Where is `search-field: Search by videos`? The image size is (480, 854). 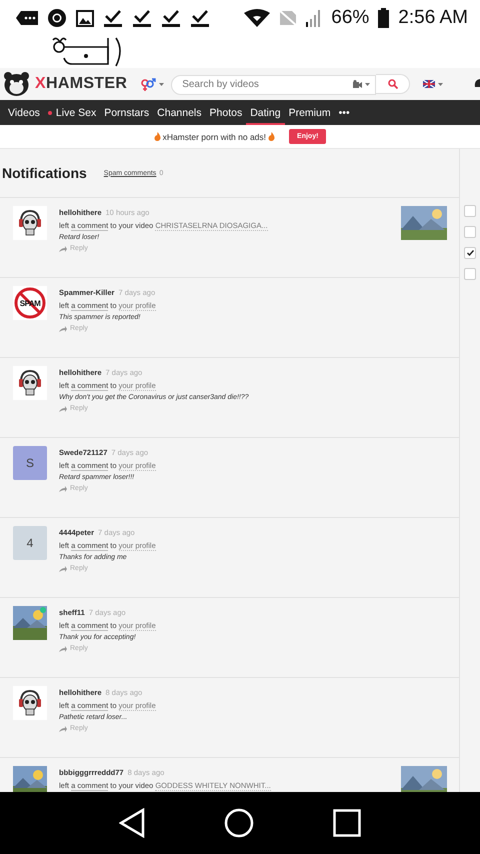
search-field: Search by videos is located at coordinates (273, 84).